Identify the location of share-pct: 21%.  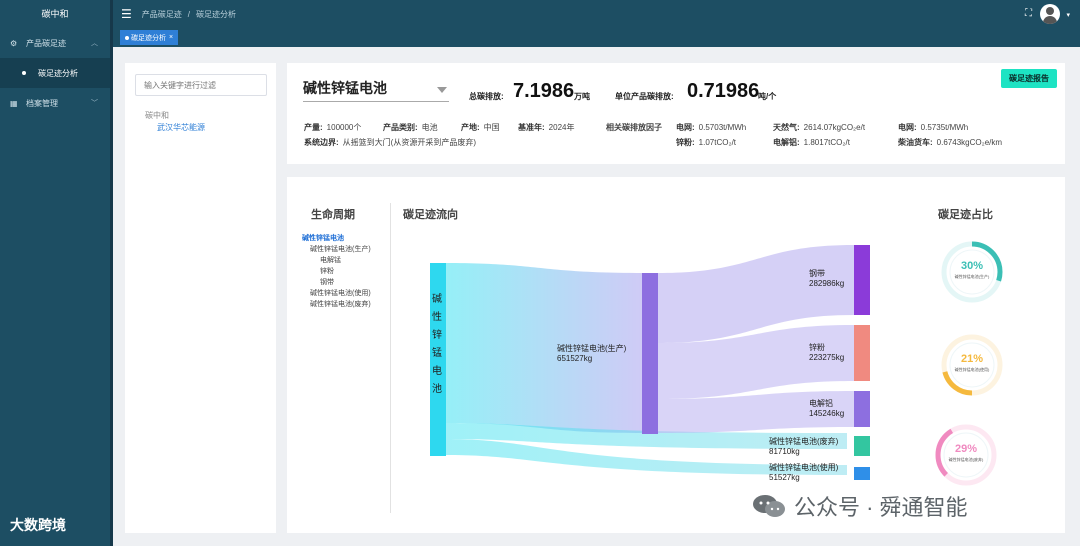
(972, 359).